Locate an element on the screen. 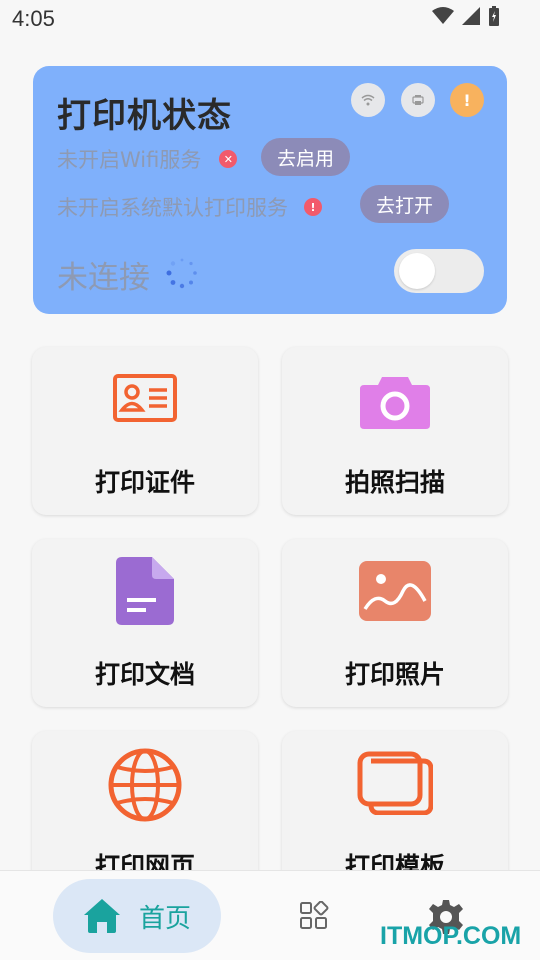  printer-service-button is located at coordinates (418, 100).